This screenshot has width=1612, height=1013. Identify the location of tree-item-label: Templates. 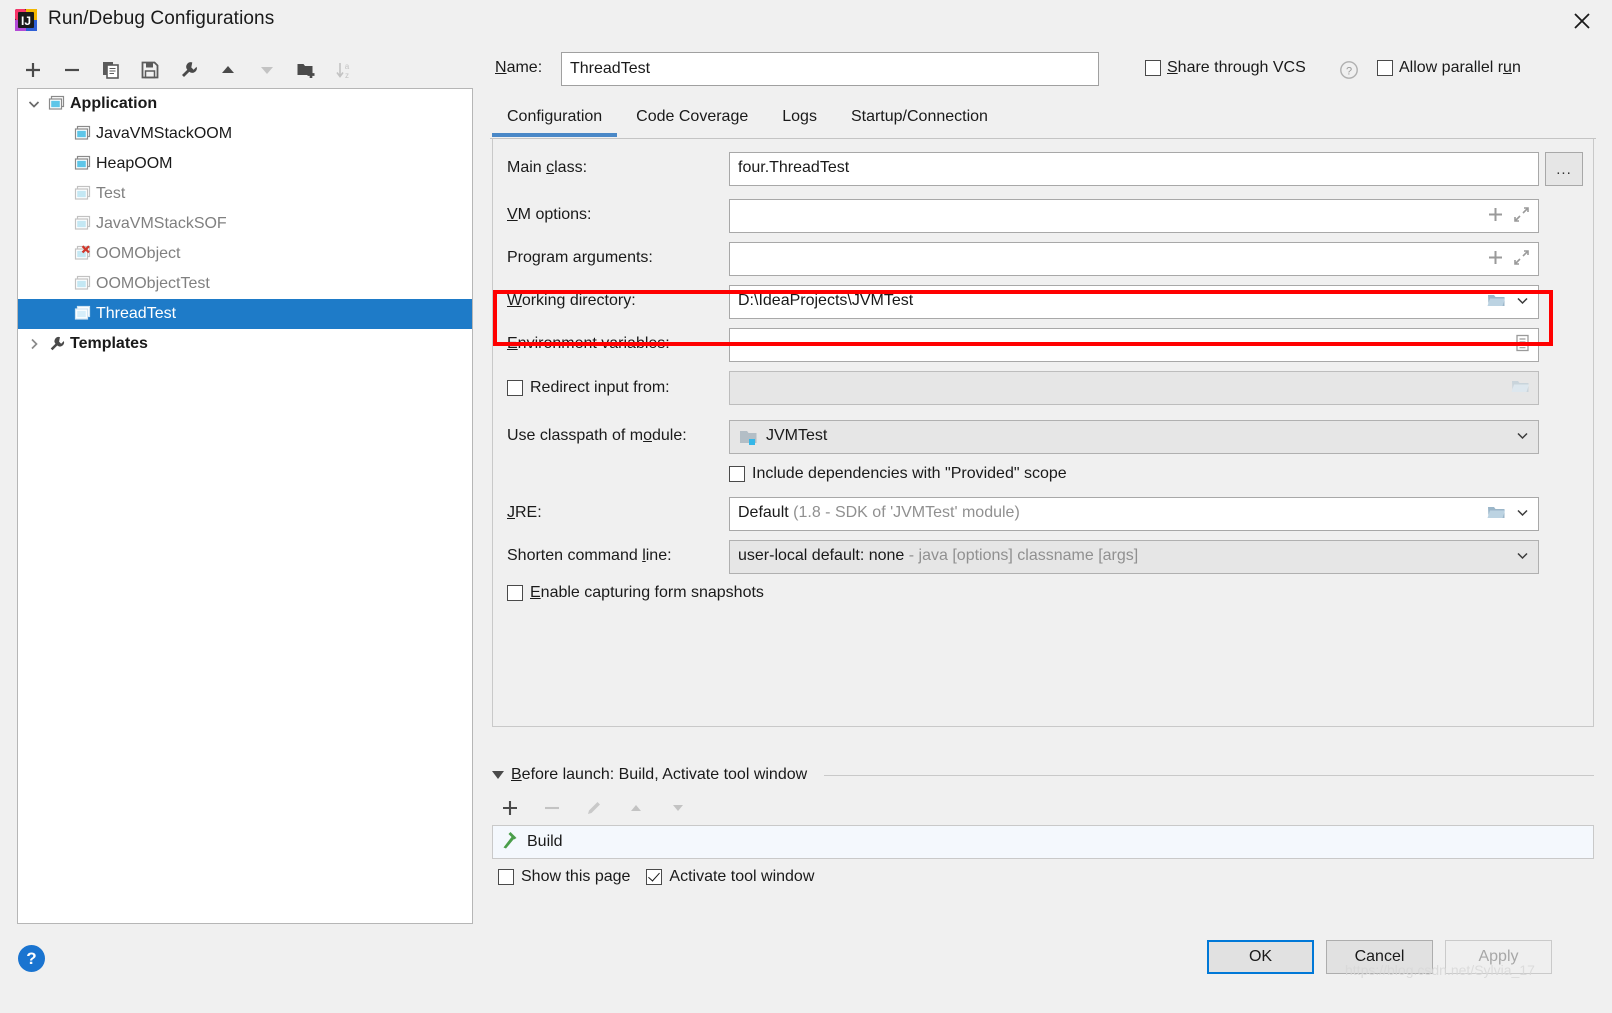
(109, 343).